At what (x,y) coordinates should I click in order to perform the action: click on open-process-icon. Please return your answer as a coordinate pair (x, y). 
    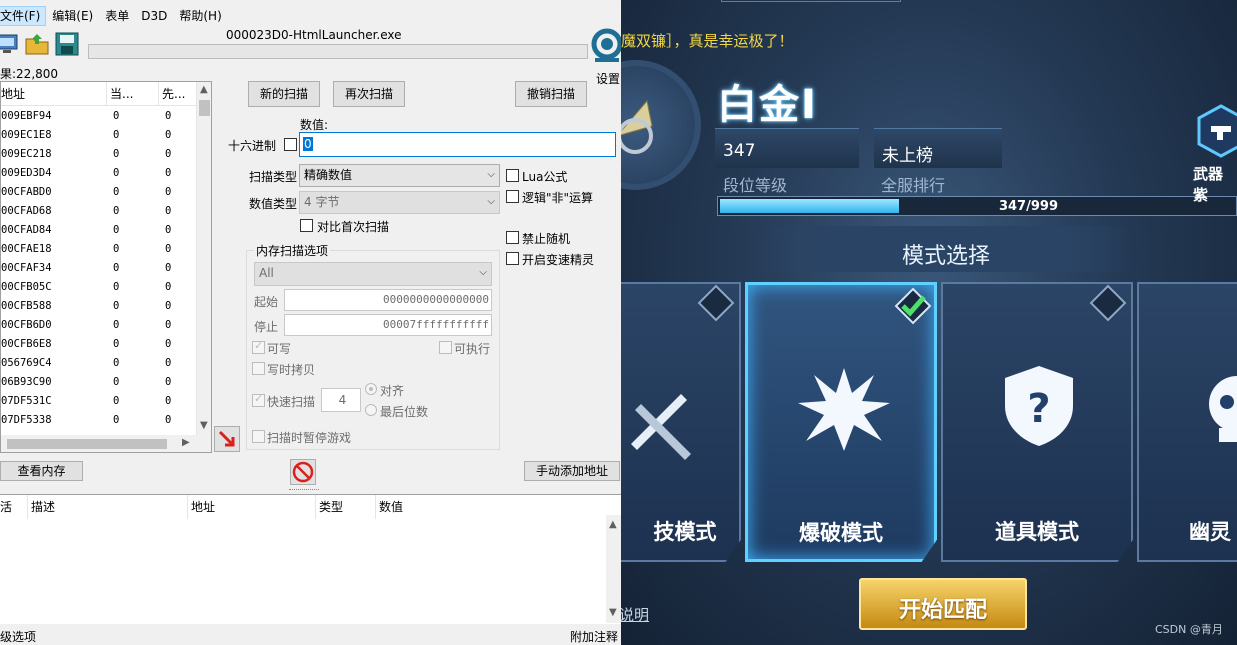
    Looking at the image, I should click on (10, 44).